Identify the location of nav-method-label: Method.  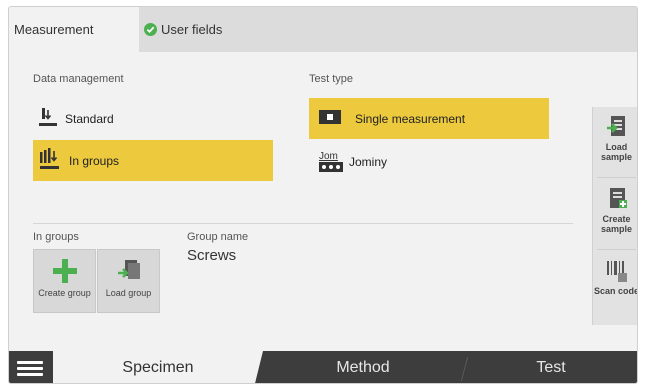
(363, 367).